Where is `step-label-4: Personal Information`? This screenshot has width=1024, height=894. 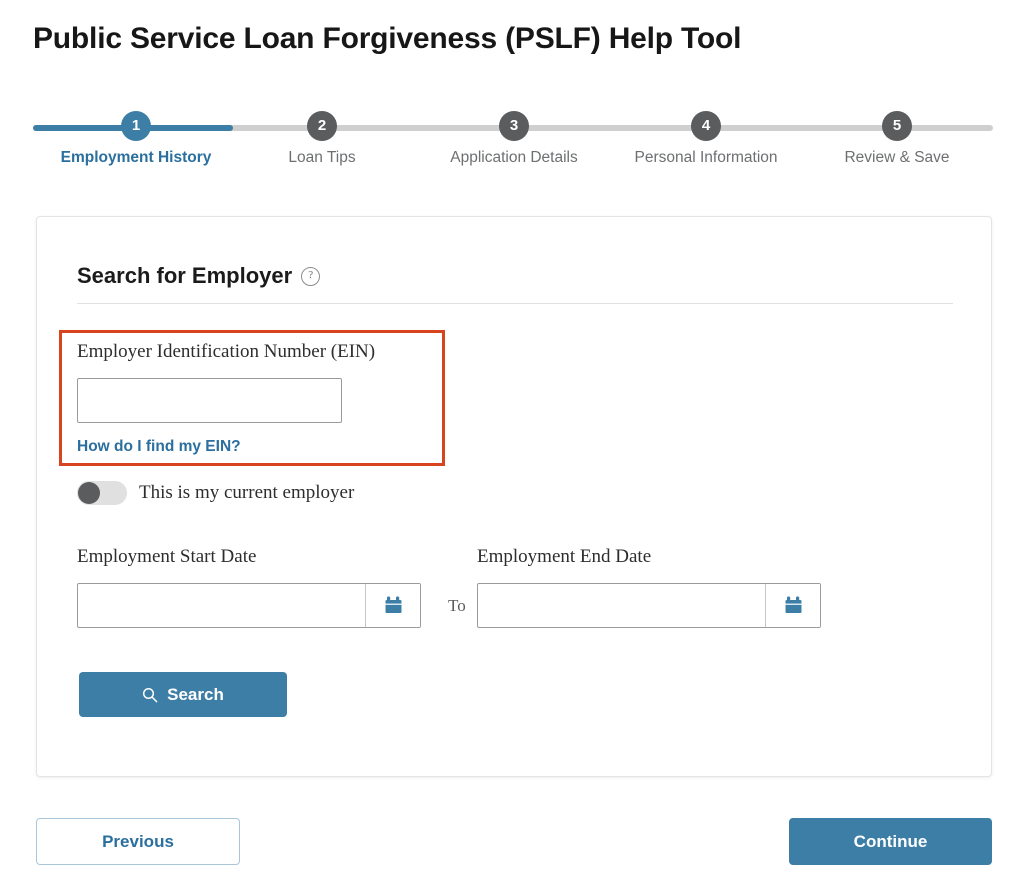
step-label-4: Personal Information is located at coordinates (706, 157).